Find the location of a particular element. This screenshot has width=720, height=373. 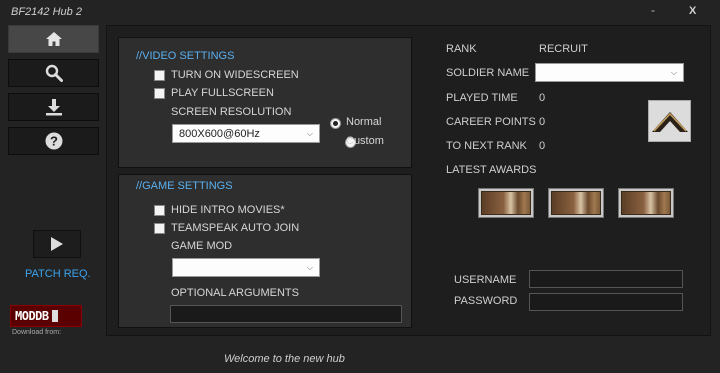

resolution-custom-label: Custom is located at coordinates (365, 141).